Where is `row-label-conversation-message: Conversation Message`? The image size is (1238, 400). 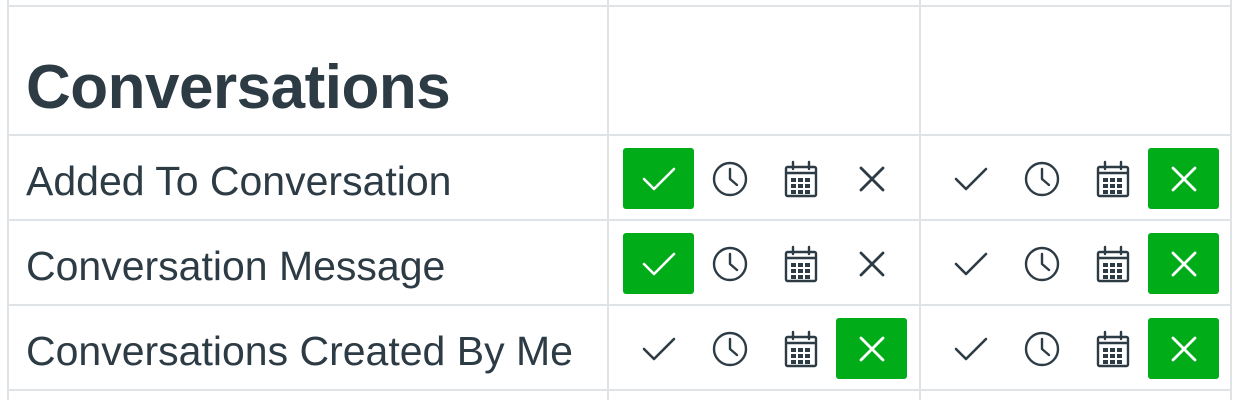
row-label-conversation-message: Conversation Message is located at coordinates (236, 266).